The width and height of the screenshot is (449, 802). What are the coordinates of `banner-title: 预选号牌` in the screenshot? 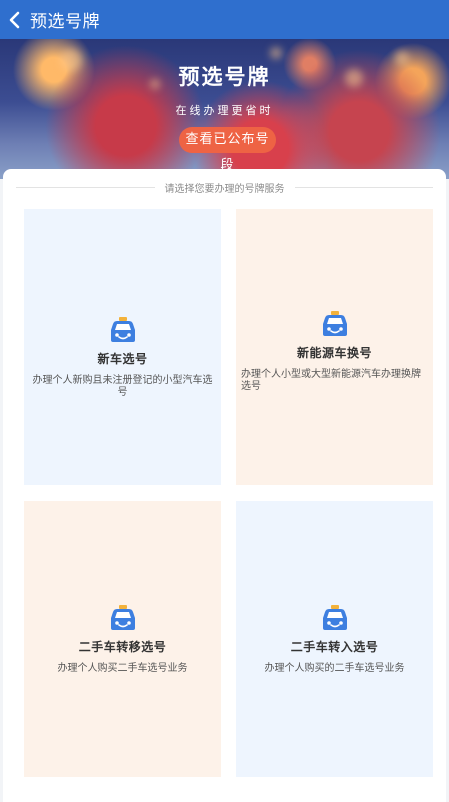 It's located at (224, 77).